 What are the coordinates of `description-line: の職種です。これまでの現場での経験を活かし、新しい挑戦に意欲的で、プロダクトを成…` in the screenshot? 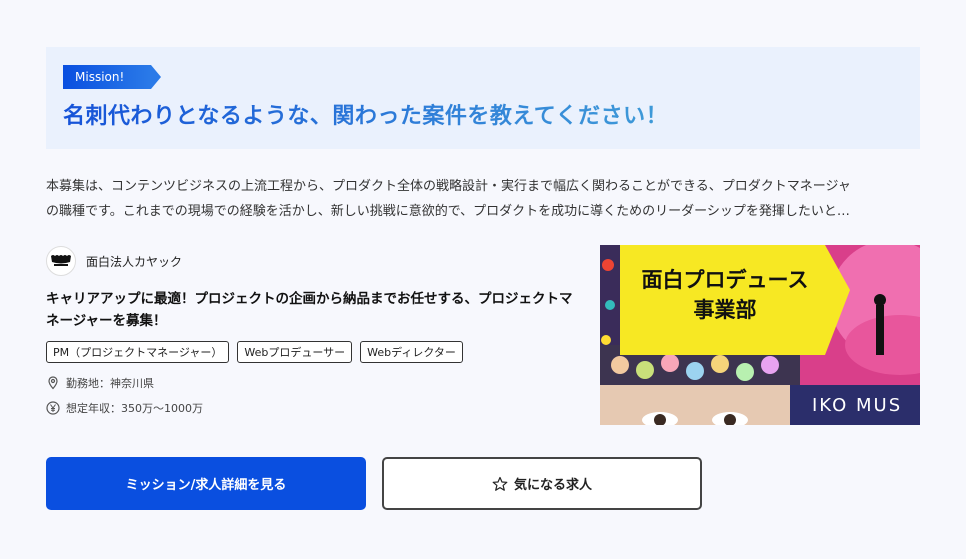 It's located at (448, 211).